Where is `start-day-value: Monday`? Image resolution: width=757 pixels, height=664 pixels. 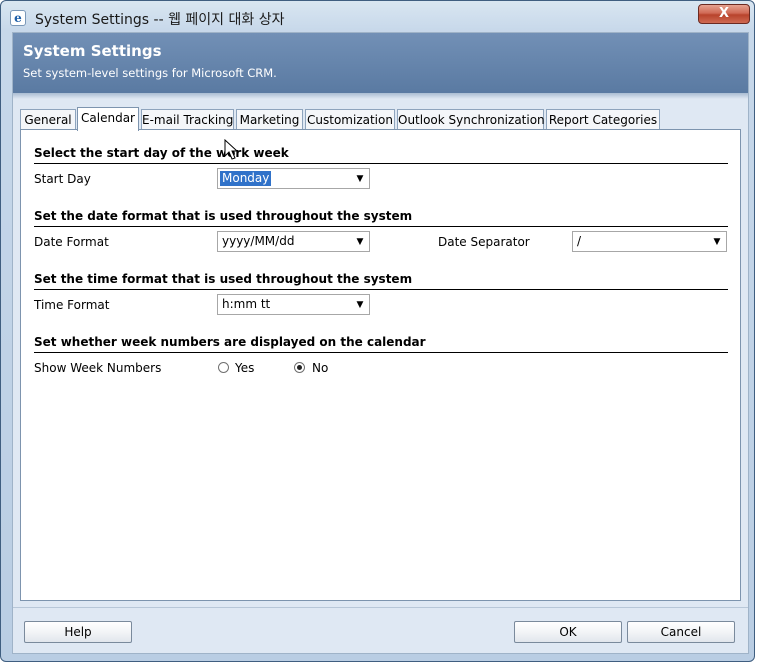 start-day-value: Monday is located at coordinates (246, 178).